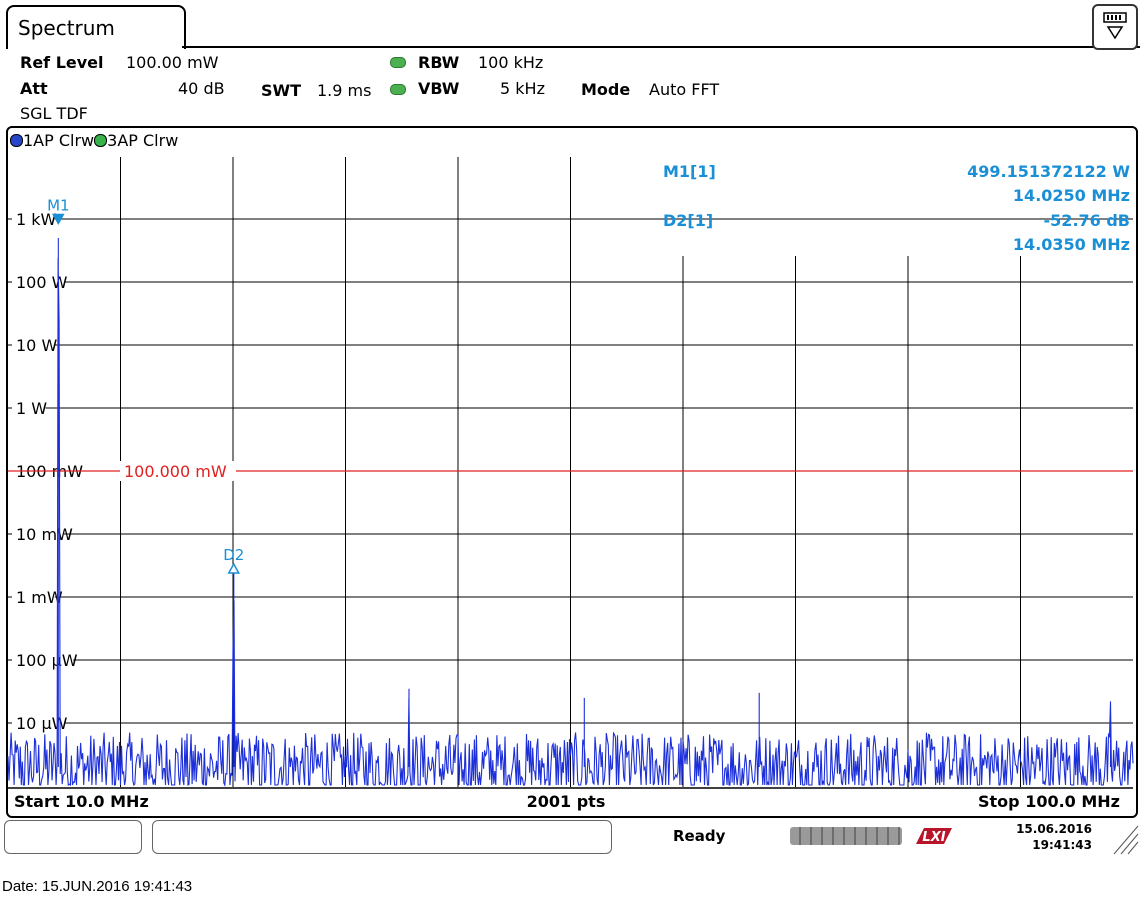  Describe the element at coordinates (689, 171) in the screenshot. I see `m1-label: M1[1]` at that location.